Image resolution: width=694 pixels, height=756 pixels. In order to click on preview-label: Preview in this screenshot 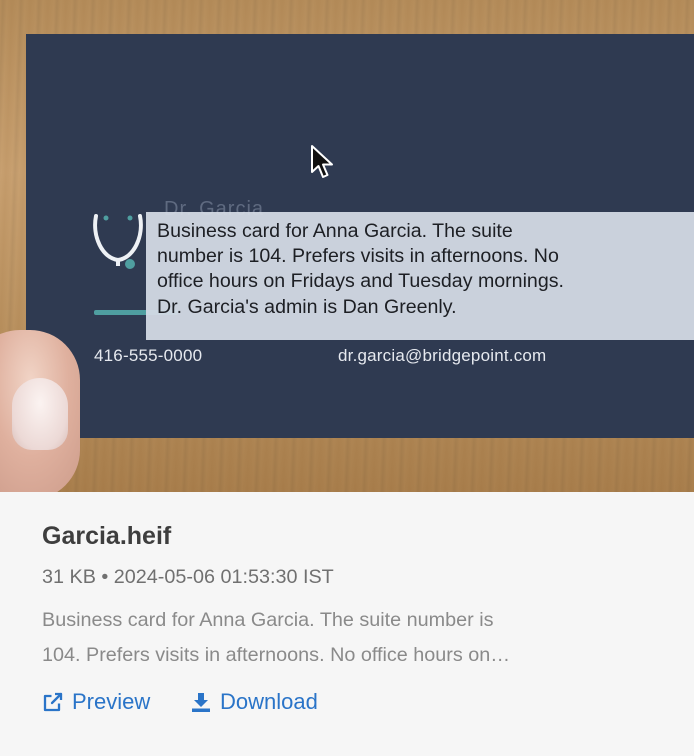, I will do `click(111, 701)`.